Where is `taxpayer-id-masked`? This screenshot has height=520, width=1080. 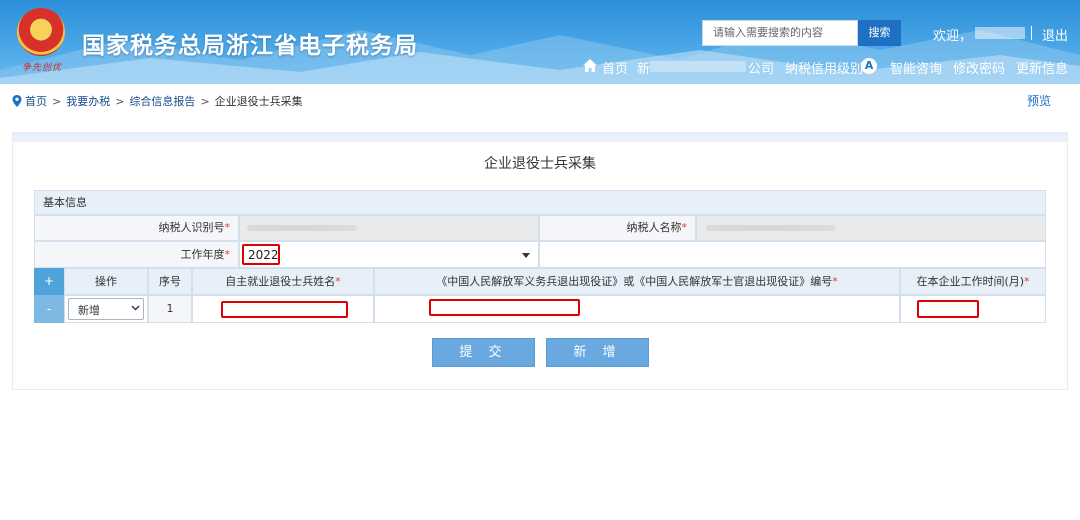
taxpayer-id-masked is located at coordinates (302, 228).